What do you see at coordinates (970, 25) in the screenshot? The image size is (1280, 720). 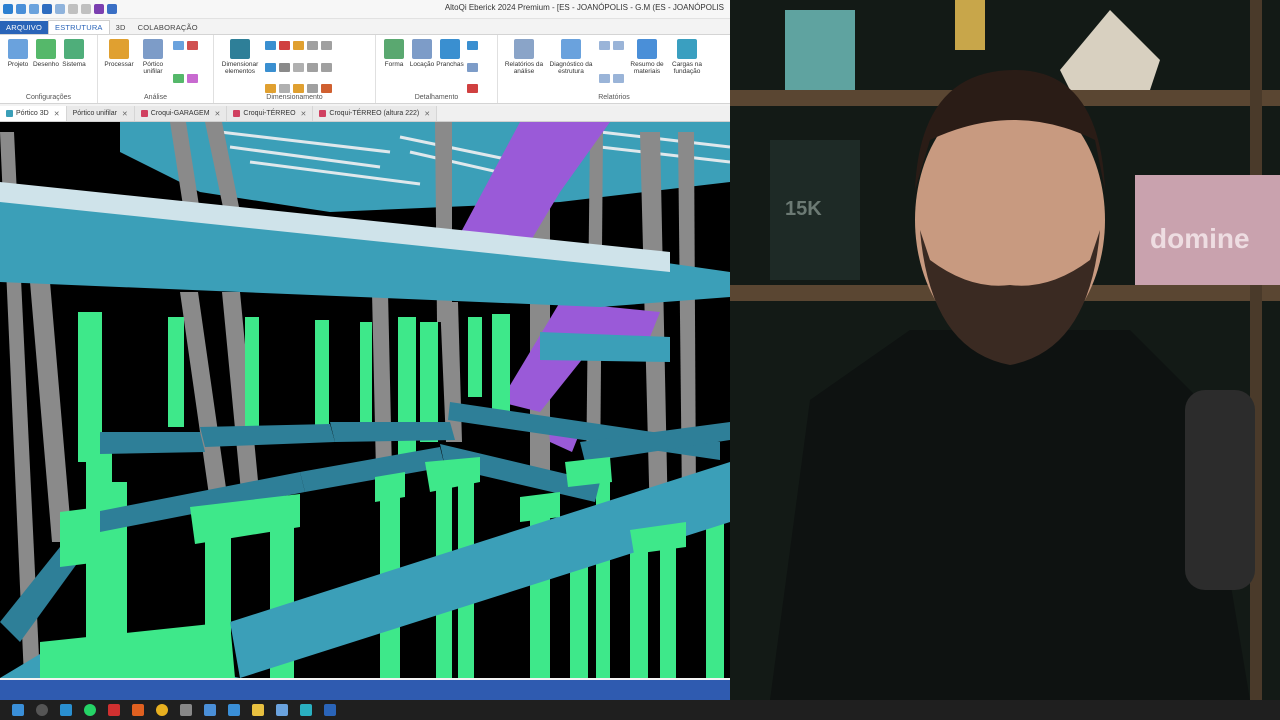 I see `decor-item` at bounding box center [970, 25].